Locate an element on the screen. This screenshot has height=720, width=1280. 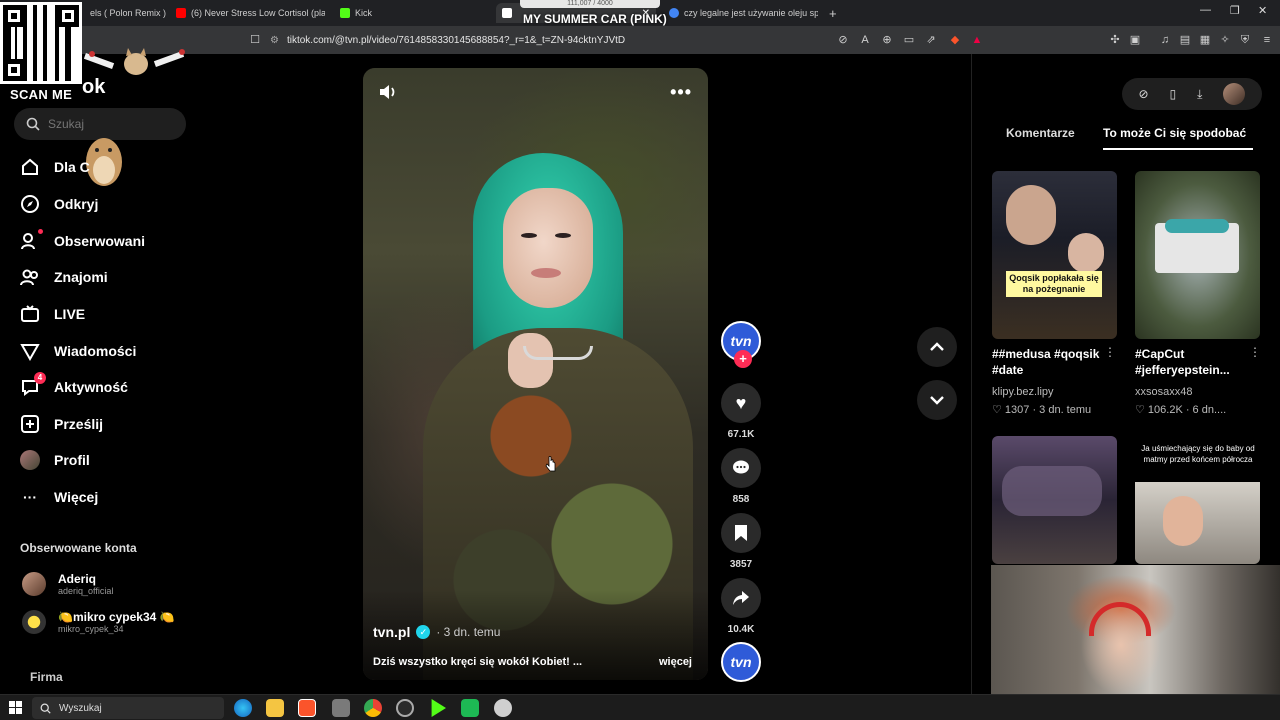
previous-video-button is located at coordinates (937, 347).